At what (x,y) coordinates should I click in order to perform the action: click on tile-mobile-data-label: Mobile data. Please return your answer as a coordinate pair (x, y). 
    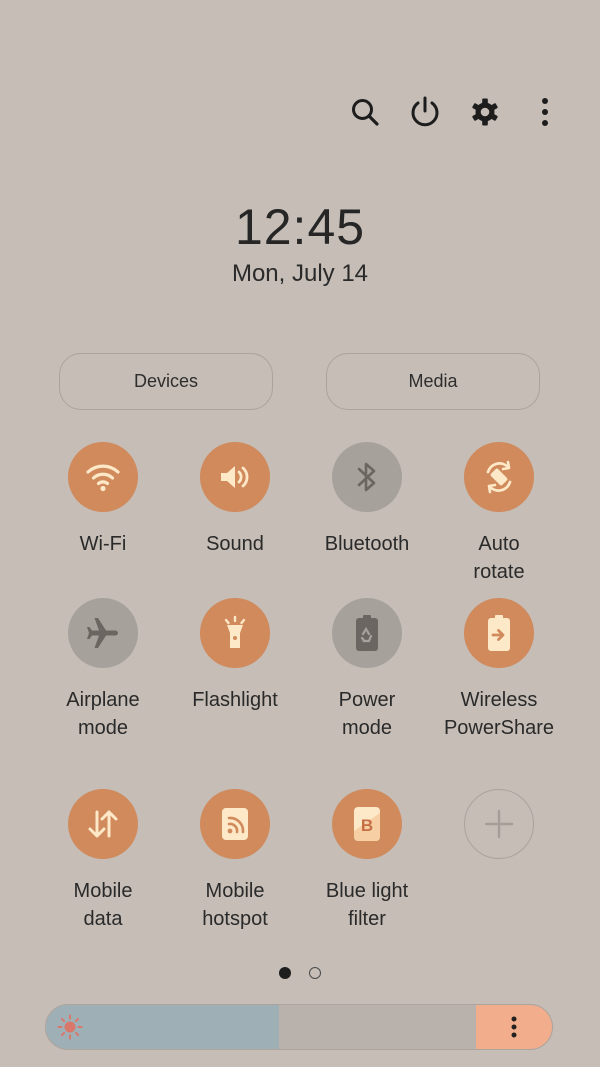
    Looking at the image, I should click on (103, 905).